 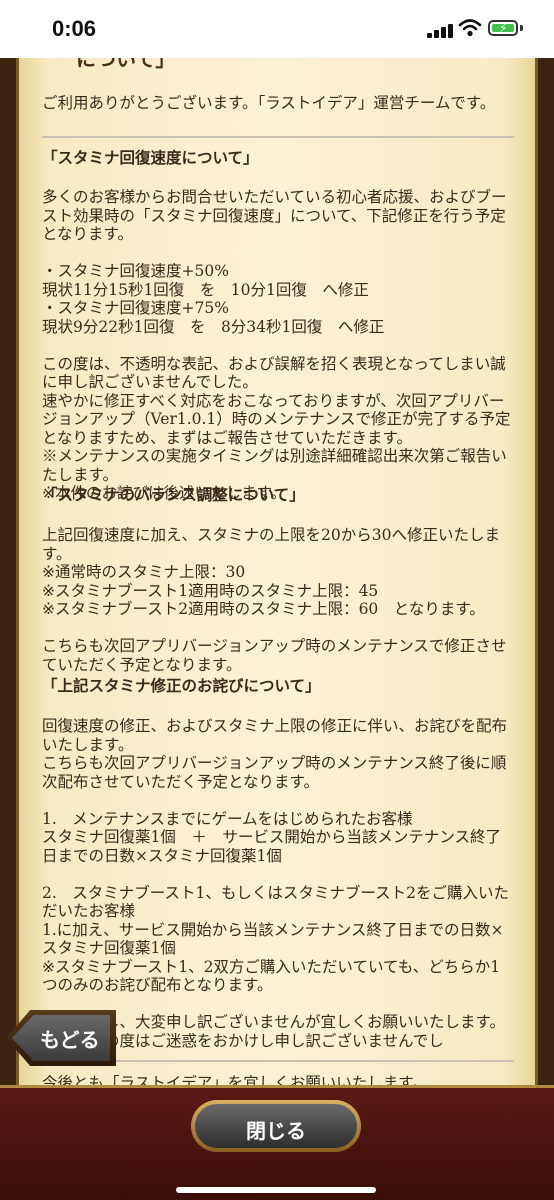 What do you see at coordinates (269, 103) in the screenshot?
I see `intro-text: ご利用ありがとうございます。「ラストイデア」運営チームです。` at bounding box center [269, 103].